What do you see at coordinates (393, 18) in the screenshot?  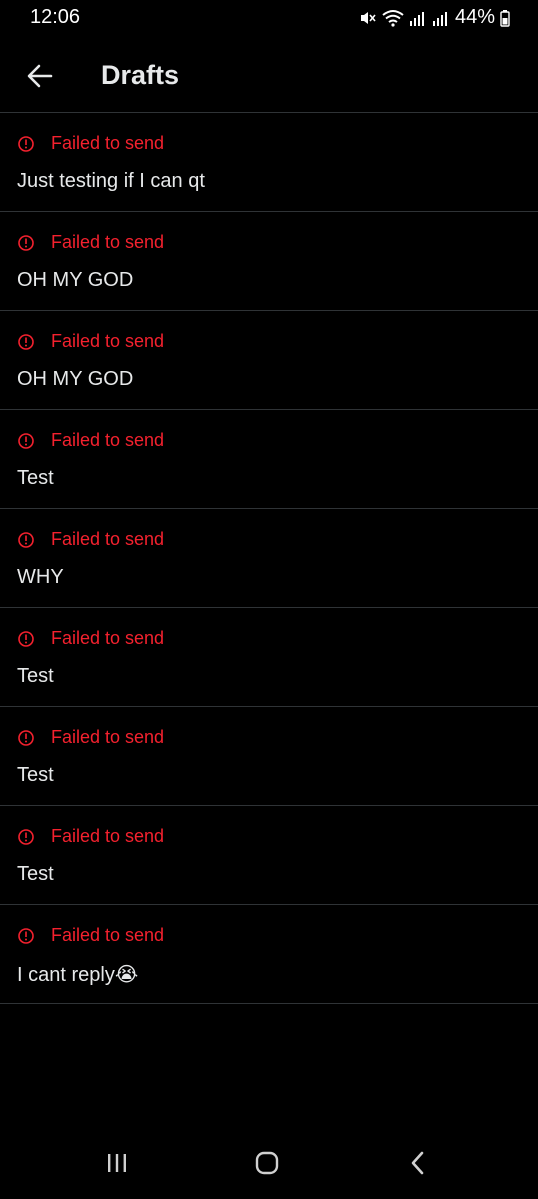 I see `wifi-icon` at bounding box center [393, 18].